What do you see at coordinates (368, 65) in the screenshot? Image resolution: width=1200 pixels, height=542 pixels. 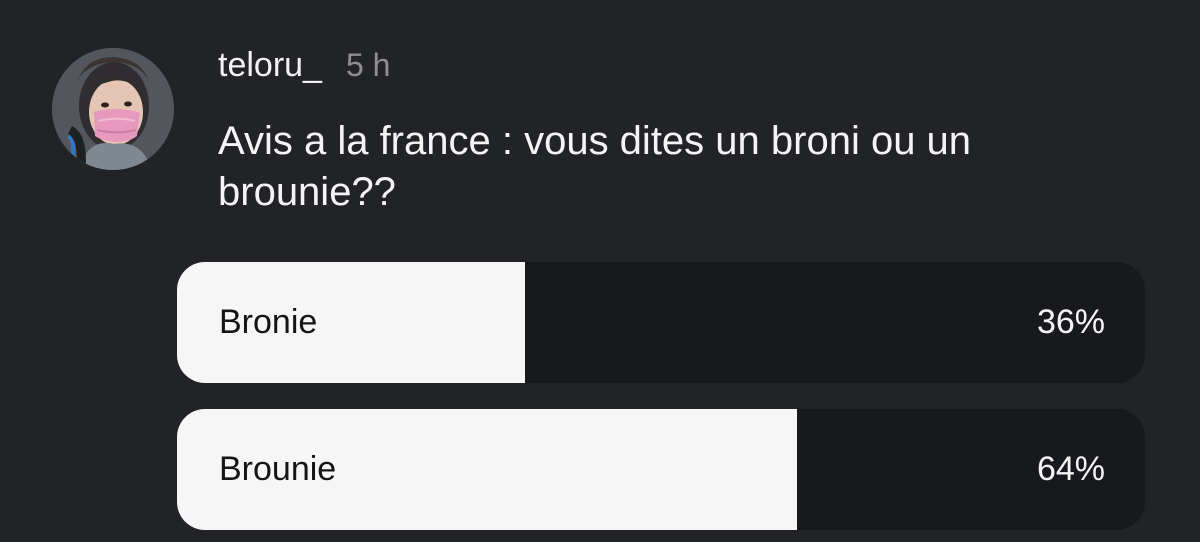 I see `post-time: 5 h` at bounding box center [368, 65].